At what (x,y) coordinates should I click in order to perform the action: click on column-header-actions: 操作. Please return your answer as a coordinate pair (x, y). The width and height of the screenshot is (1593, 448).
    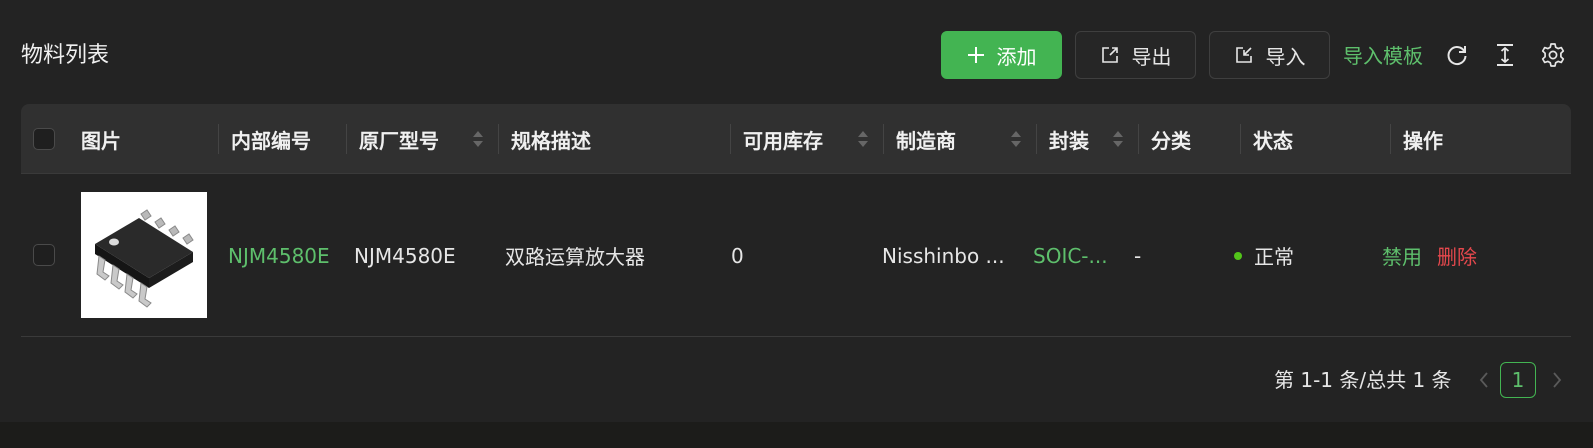
    Looking at the image, I should click on (1423, 140).